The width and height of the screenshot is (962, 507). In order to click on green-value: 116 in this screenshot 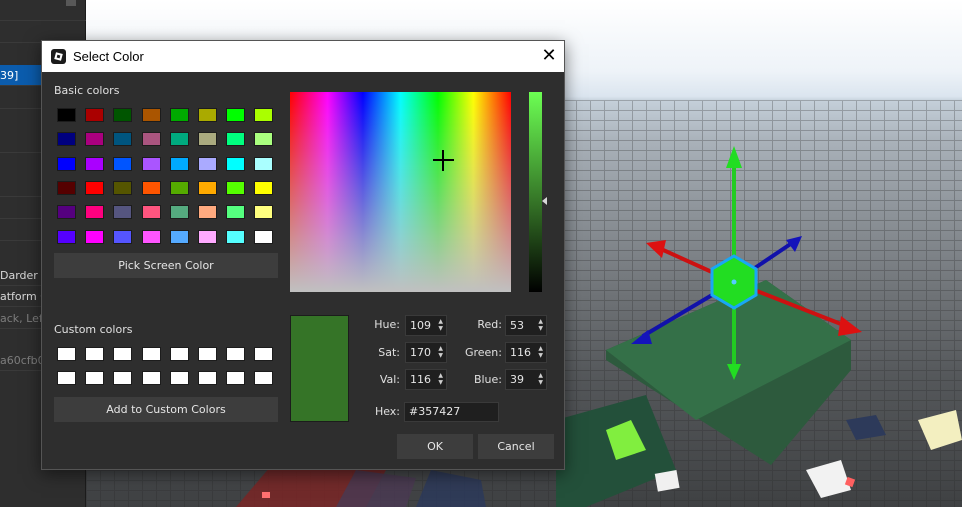, I will do `click(520, 352)`.